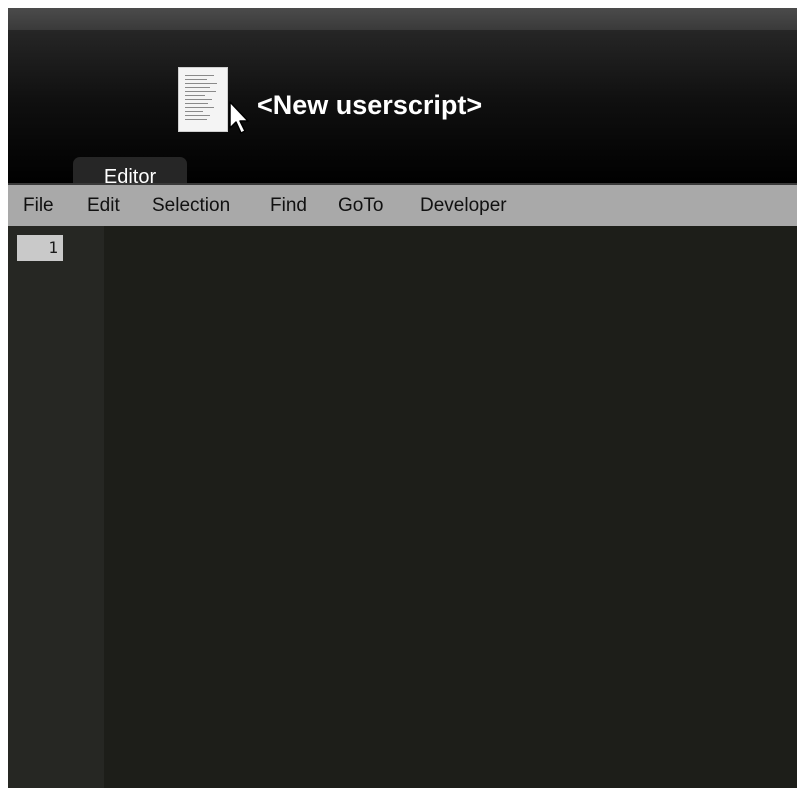 The width and height of the screenshot is (797, 788). I want to click on menu-item-edit: Edit, so click(103, 205).